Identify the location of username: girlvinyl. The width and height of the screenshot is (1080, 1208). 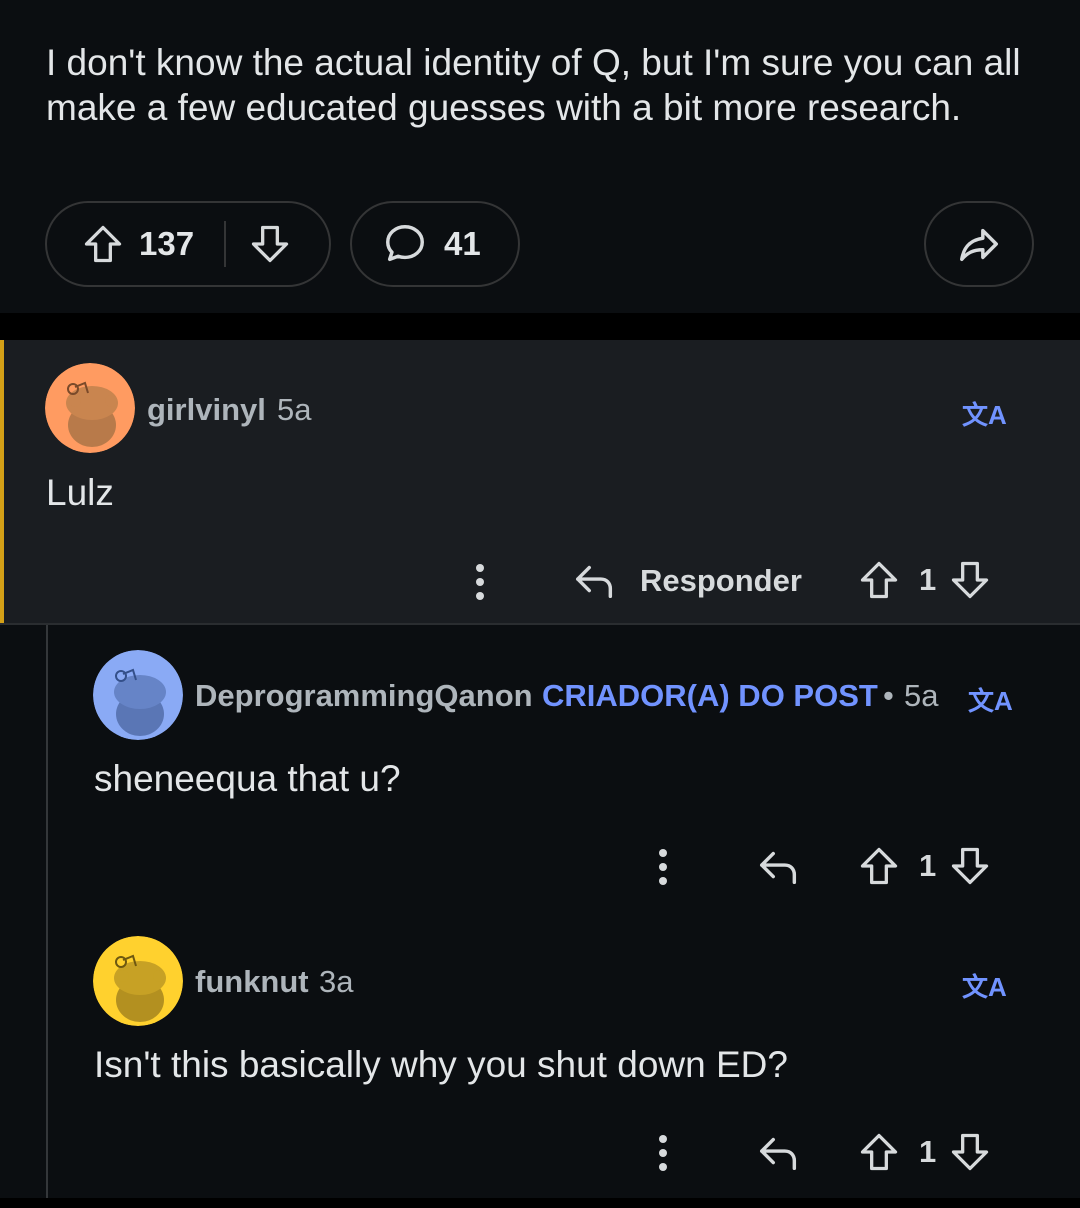
(206, 410).